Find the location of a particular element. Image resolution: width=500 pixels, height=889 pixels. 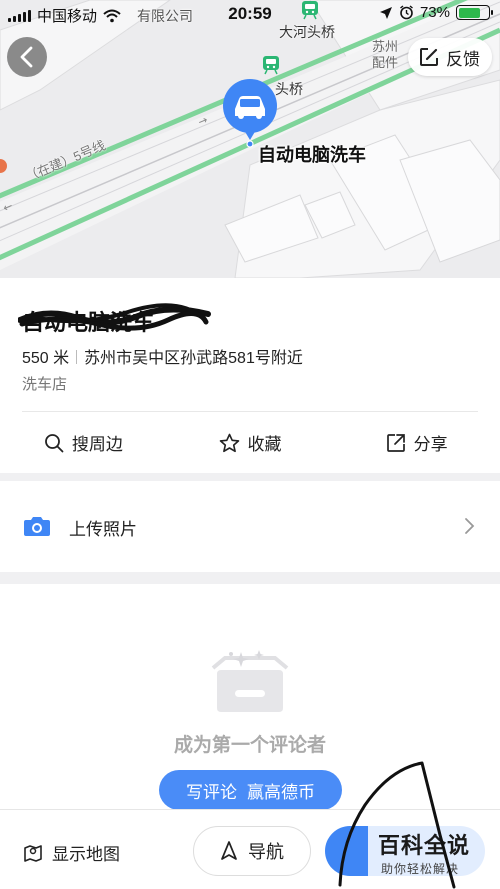

battery-icon is located at coordinates (474, 12).